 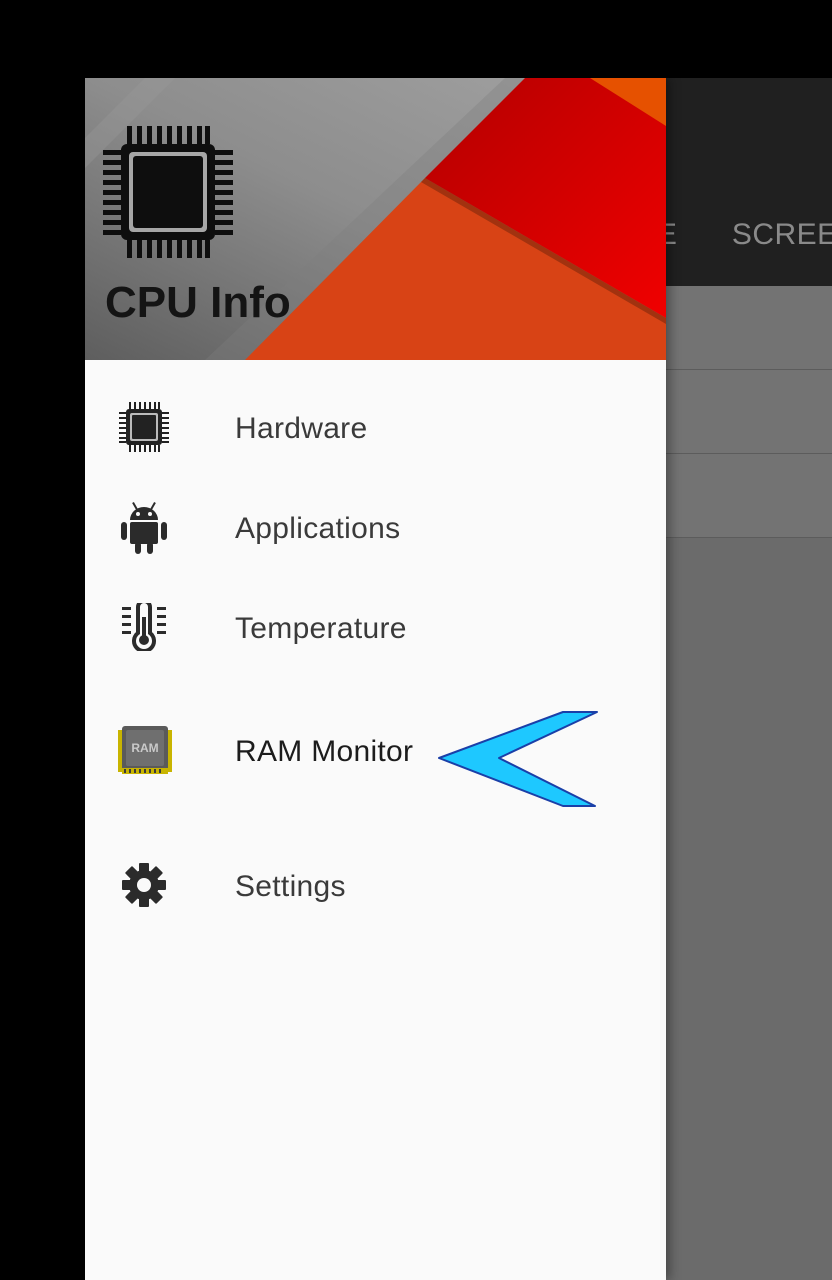 I want to click on menu-item-label: Applications, so click(x=318, y=528).